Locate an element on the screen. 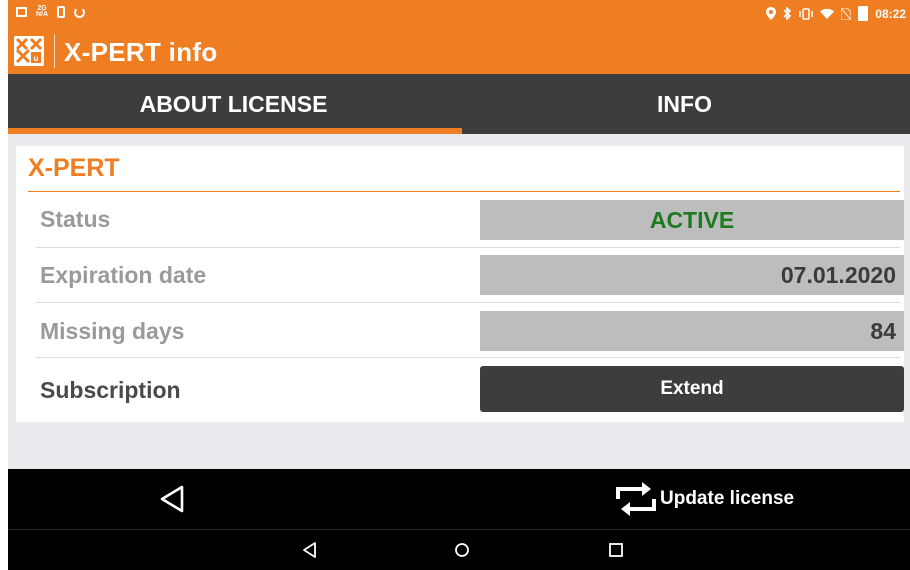 The image size is (910, 570). vibrate-icon is located at coordinates (806, 13).